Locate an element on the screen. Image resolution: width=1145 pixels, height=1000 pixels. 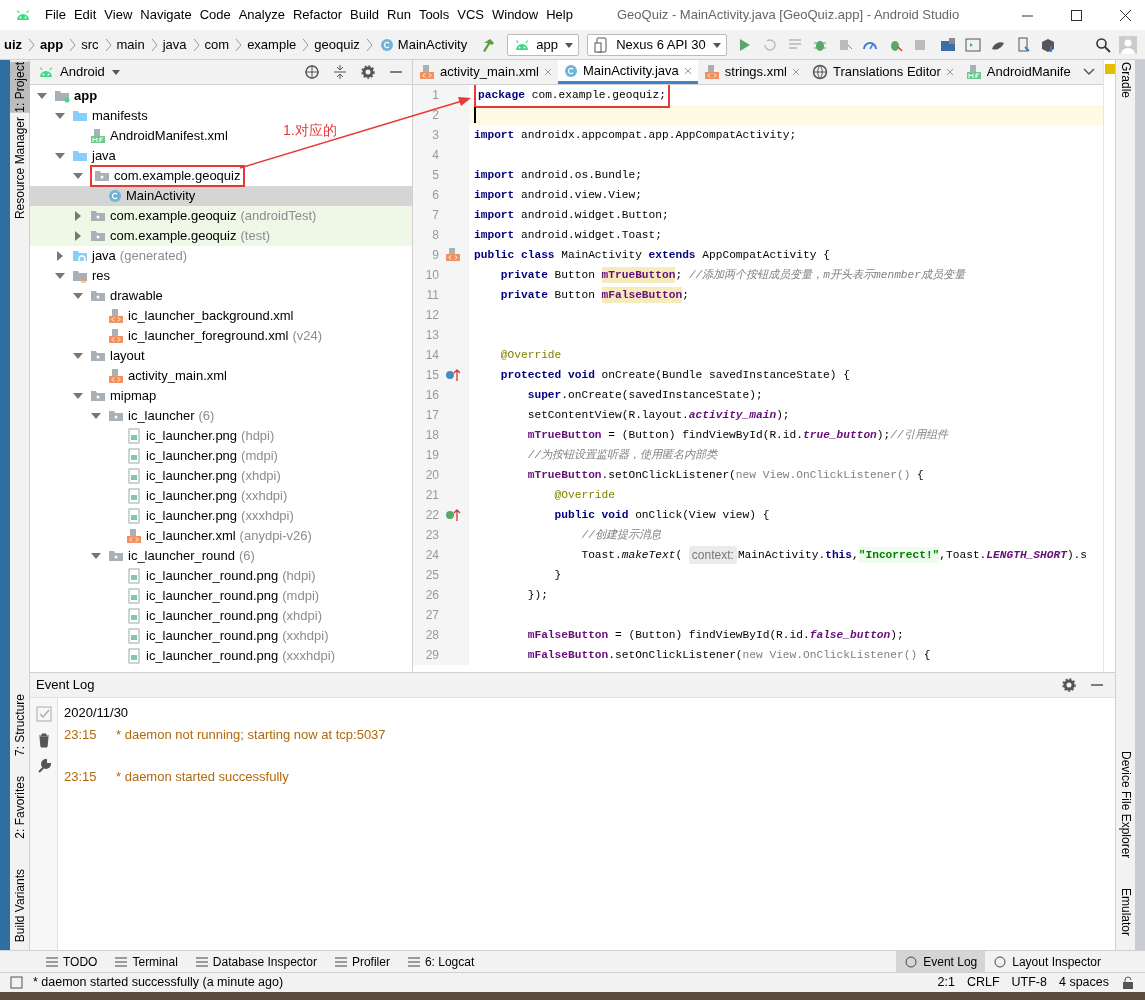
log-date: 2020/11/30 is located at coordinates (97, 713).